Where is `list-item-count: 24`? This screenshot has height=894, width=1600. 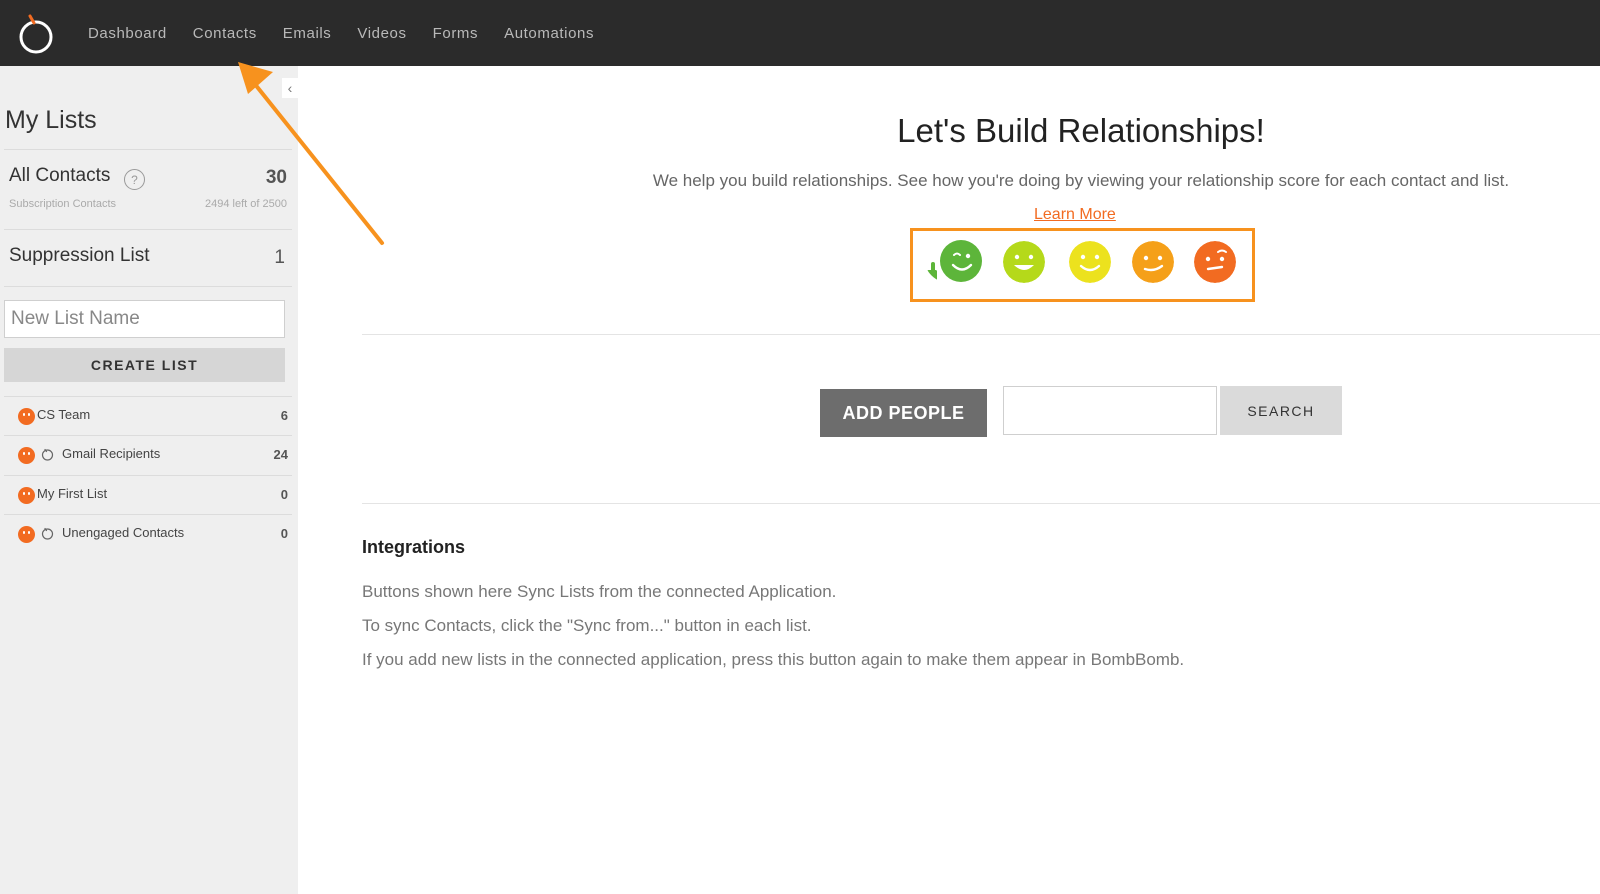
list-item-count: 24 is located at coordinates (280, 454).